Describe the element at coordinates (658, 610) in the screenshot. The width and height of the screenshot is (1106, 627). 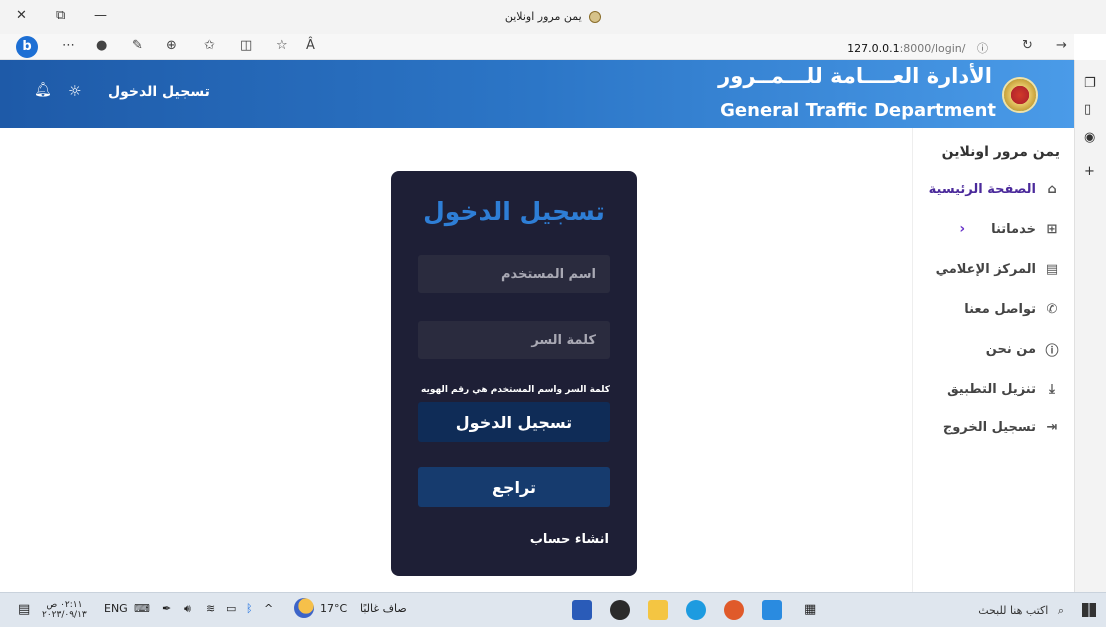
I see `file-explorer-icon` at that location.